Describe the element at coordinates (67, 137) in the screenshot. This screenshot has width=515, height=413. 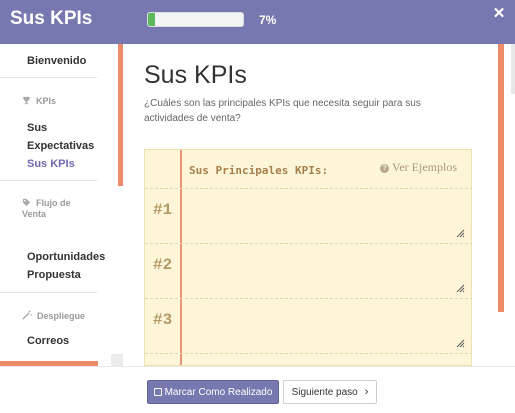
I see `sidebar-item-sus-expectativas: Sus Expectativas` at that location.